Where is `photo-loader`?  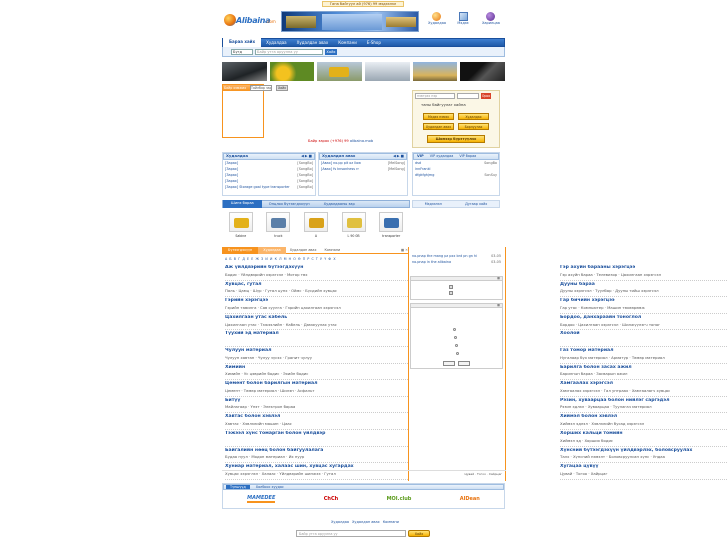
photo-loader is located at coordinates (340, 71).